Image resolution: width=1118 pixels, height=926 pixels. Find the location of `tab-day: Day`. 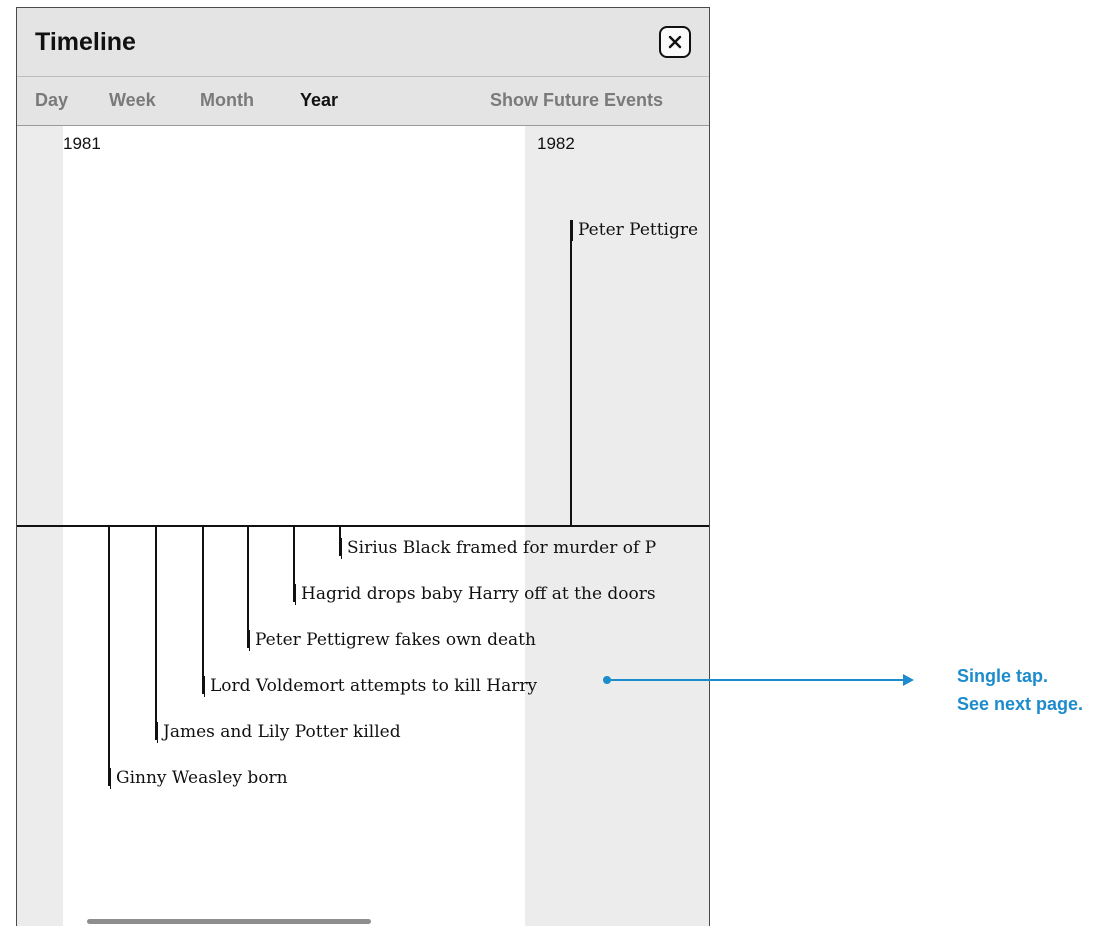

tab-day: Day is located at coordinates (51, 100).